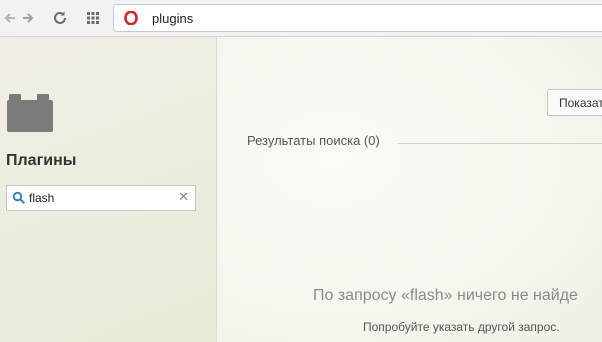 The image size is (602, 342). What do you see at coordinates (104, 198) in the screenshot?
I see `search-input` at bounding box center [104, 198].